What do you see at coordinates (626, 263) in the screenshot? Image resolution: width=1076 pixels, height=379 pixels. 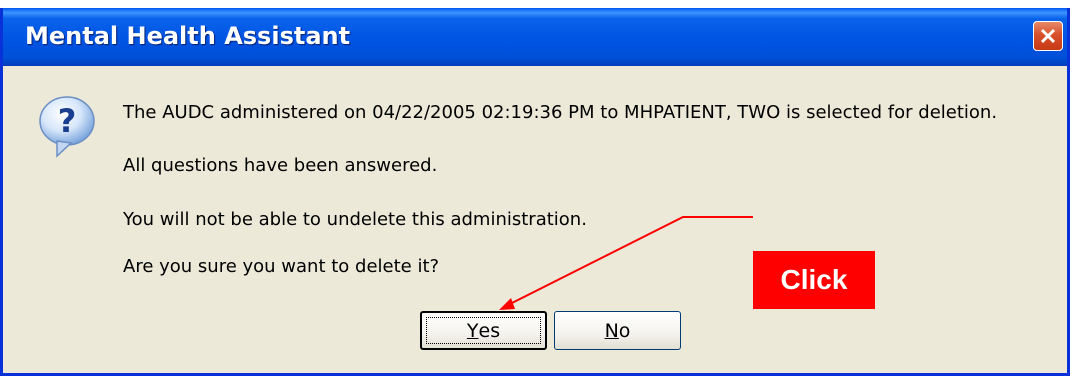 I see `annotation-arrow` at bounding box center [626, 263].